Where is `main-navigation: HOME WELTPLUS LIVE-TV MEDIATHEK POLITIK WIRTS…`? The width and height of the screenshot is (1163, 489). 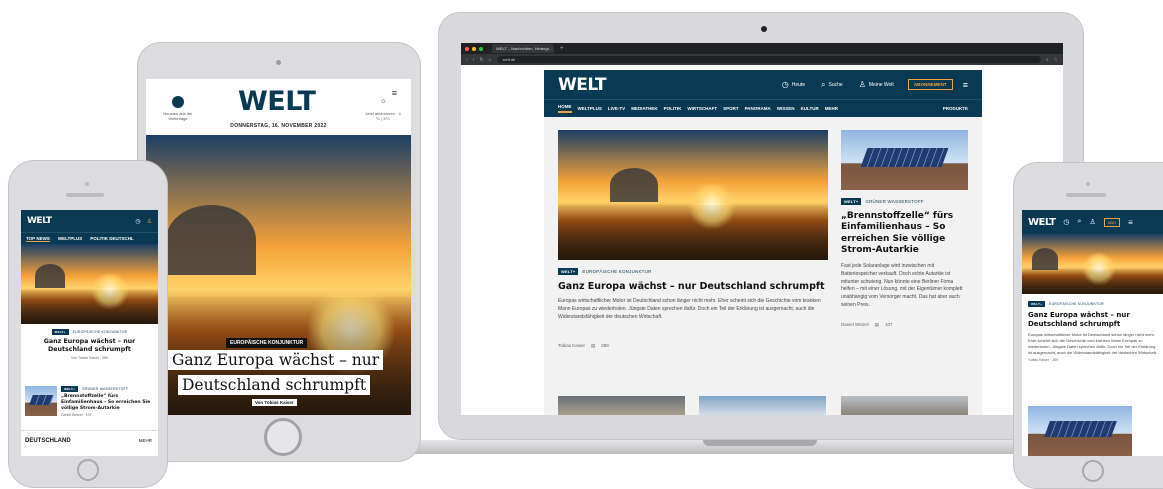 main-navigation: HOME WELTPLUS LIVE-TV MEDIATHEK POLITIK WIRTS… is located at coordinates (763, 108).